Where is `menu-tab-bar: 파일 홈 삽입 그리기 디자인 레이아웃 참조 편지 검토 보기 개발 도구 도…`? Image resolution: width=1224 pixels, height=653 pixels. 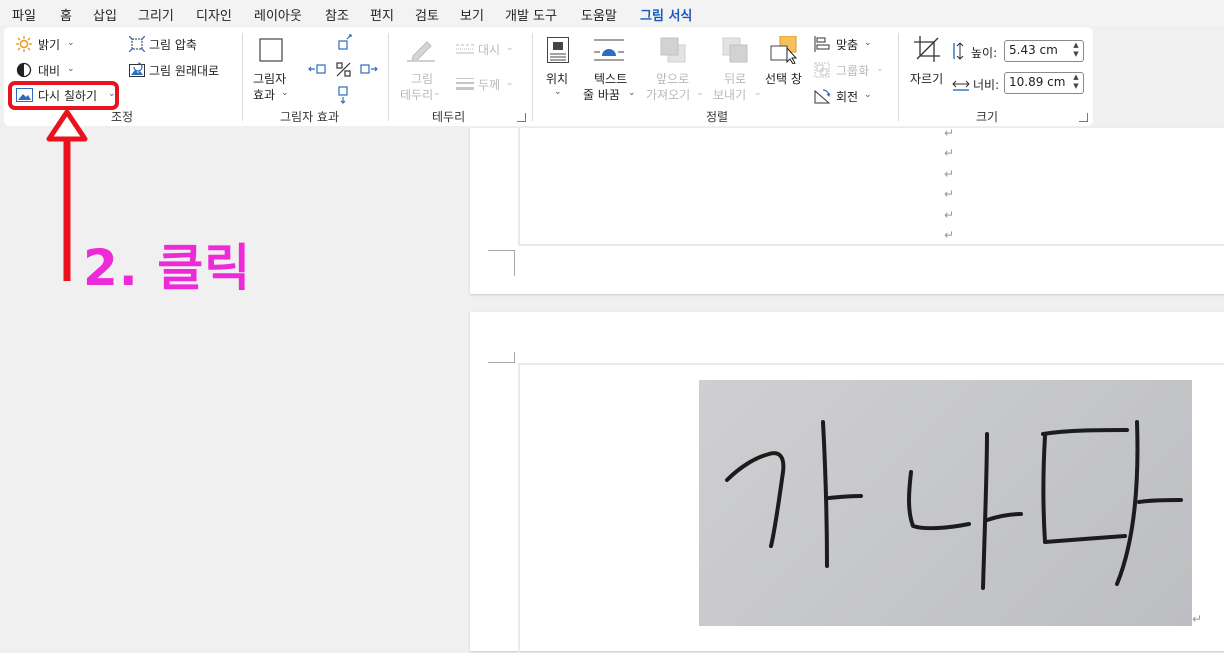
menu-tab-bar: 파일 홈 삽입 그리기 디자인 레이아웃 참조 편지 검토 보기 개발 도구 도… is located at coordinates (612, 14).